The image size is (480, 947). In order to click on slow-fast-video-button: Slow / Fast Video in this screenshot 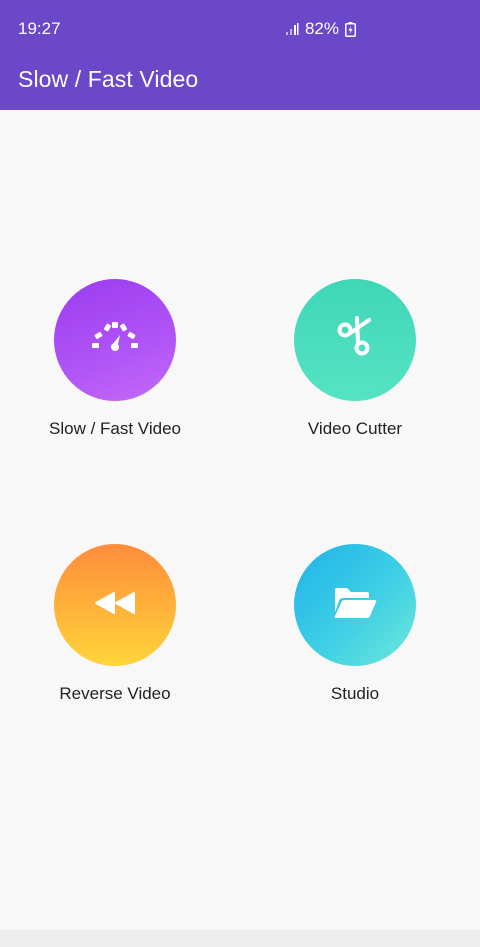, I will do `click(115, 359)`.